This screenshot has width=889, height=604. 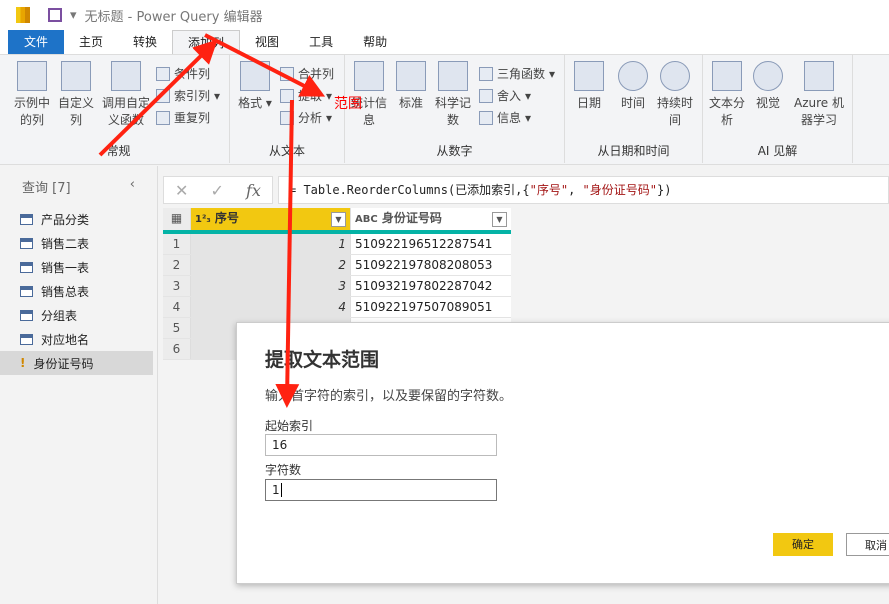 What do you see at coordinates (78, 291) in the screenshot?
I see `query-item: 销售总表` at bounding box center [78, 291].